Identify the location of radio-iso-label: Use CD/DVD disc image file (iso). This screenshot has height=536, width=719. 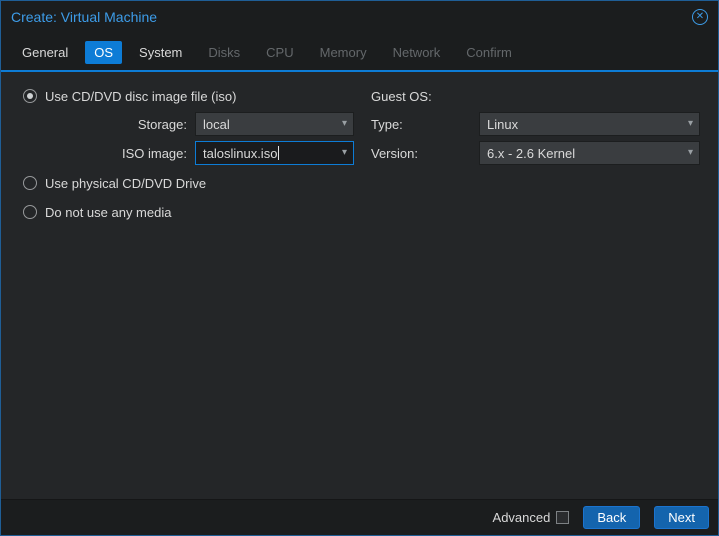
(141, 96).